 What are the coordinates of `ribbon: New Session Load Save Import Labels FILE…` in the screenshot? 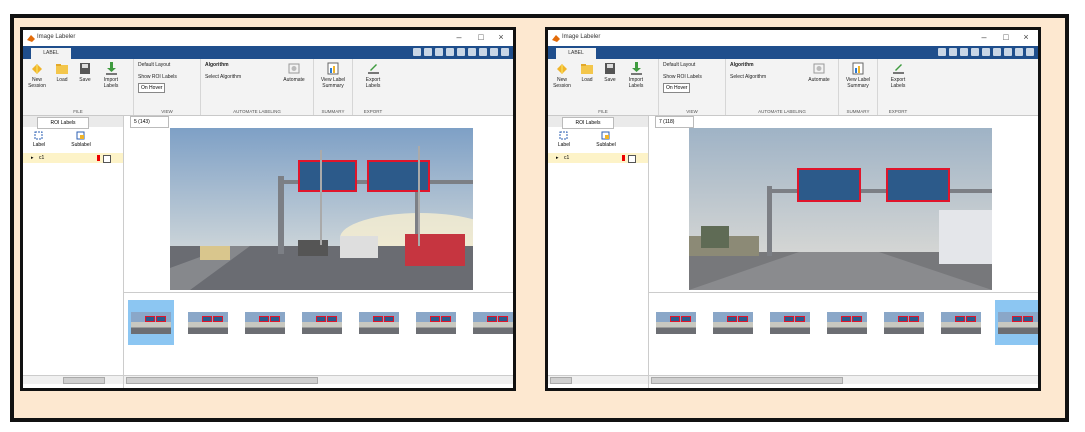 It's located at (268, 87).